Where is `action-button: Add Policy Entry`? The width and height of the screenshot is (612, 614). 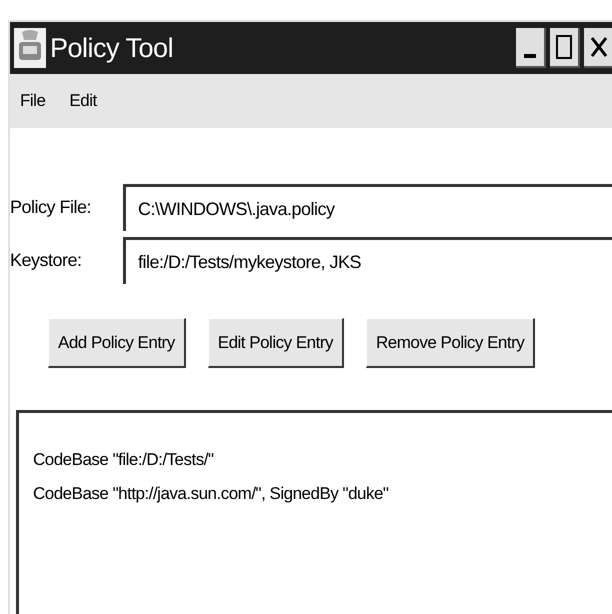
action-button: Add Policy Entry is located at coordinates (117, 343).